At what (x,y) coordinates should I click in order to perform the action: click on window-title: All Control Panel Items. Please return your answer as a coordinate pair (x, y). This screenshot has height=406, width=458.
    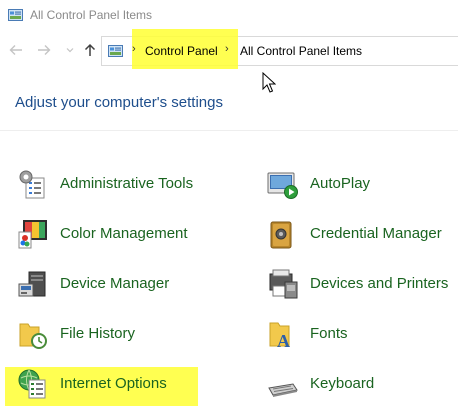
    Looking at the image, I should click on (91, 15).